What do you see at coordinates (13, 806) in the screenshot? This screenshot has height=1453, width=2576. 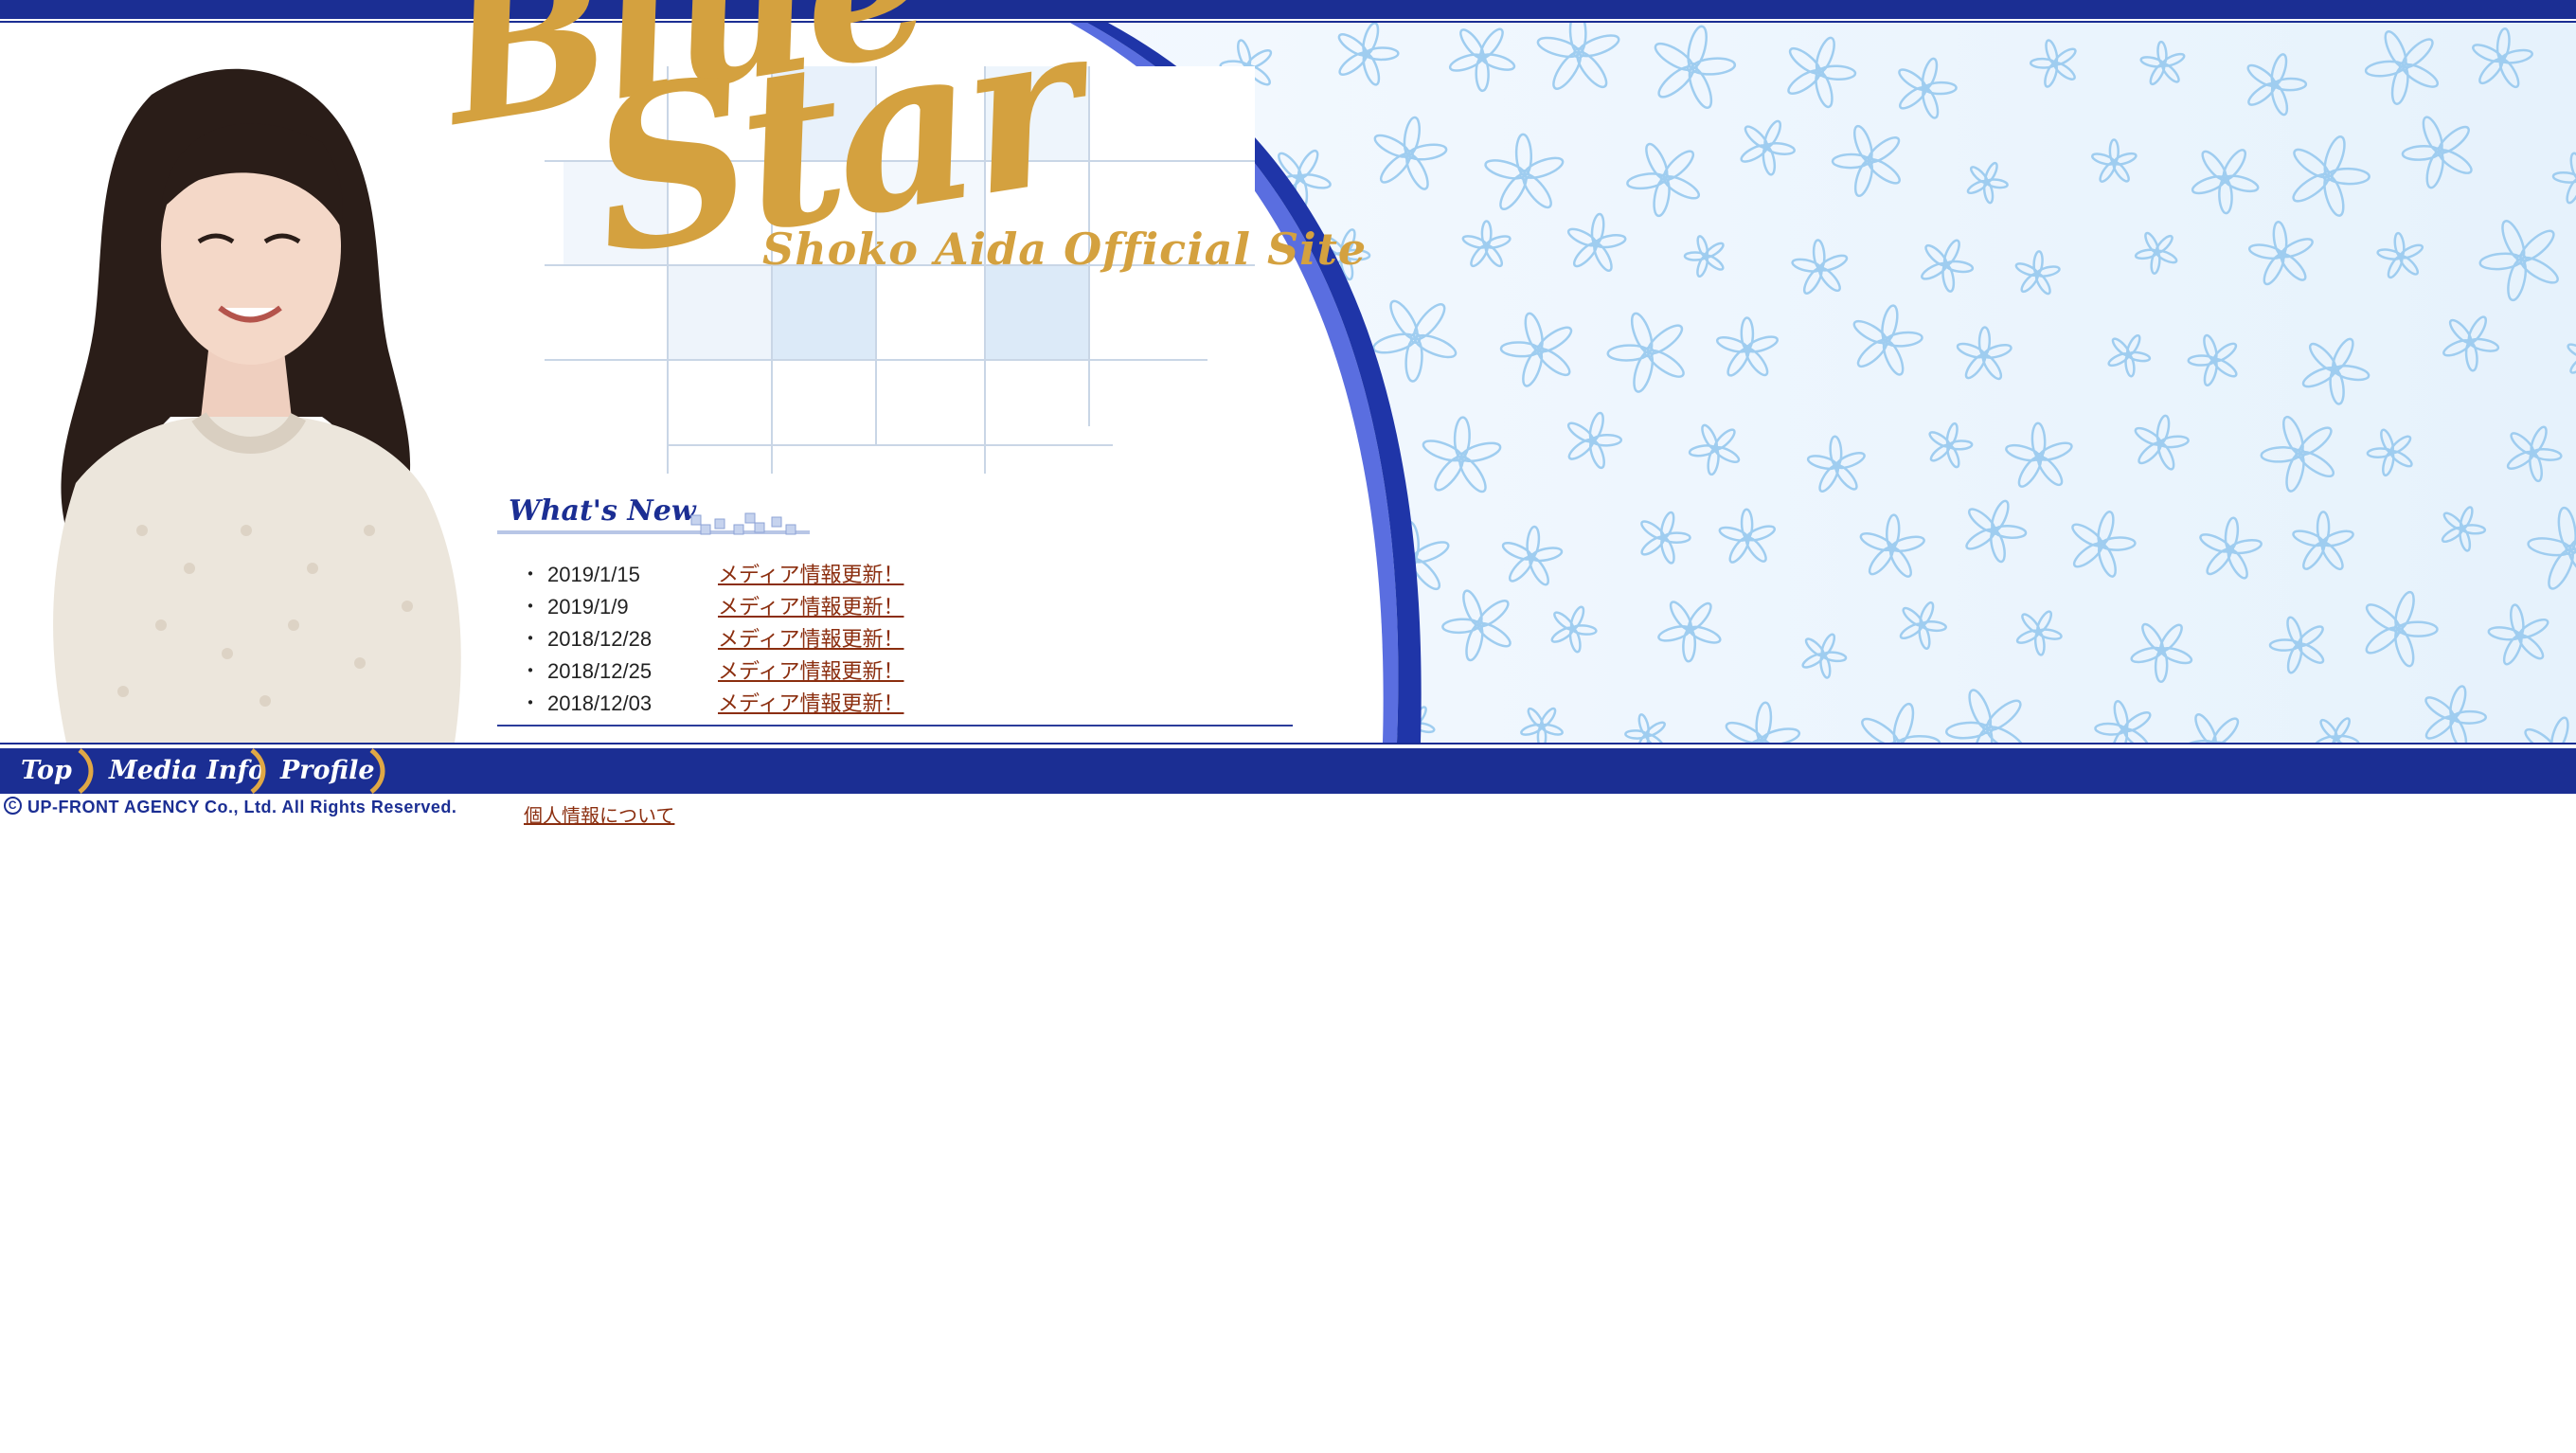 I see `copyright-symbol: C` at bounding box center [13, 806].